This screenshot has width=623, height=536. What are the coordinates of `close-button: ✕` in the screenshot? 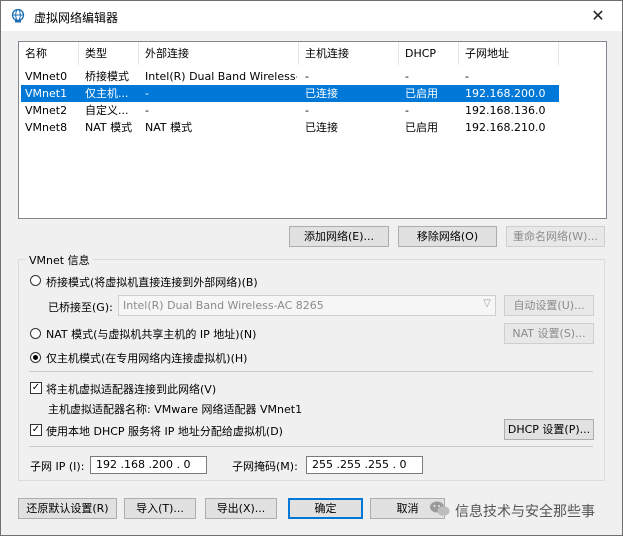 It's located at (598, 16).